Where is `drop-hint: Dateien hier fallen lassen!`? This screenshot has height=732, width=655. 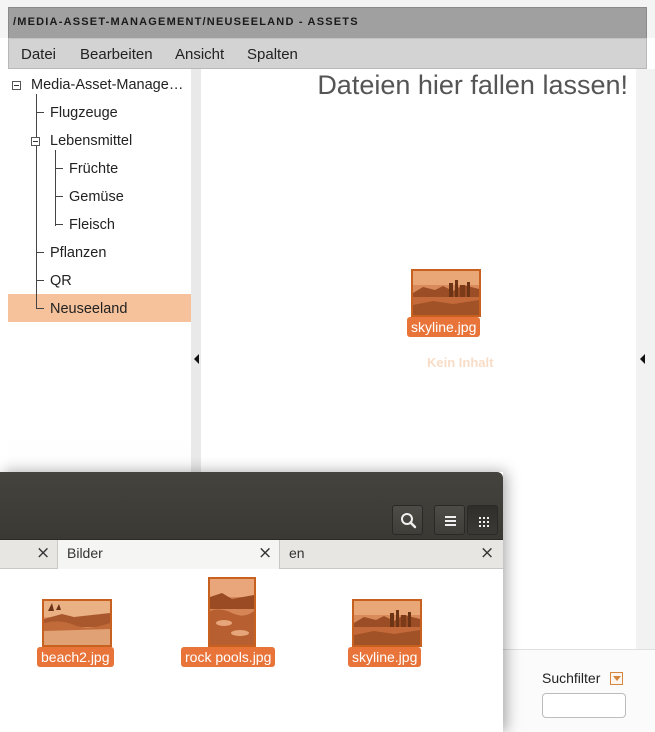
drop-hint: Dateien hier fallen lassen! is located at coordinates (472, 85).